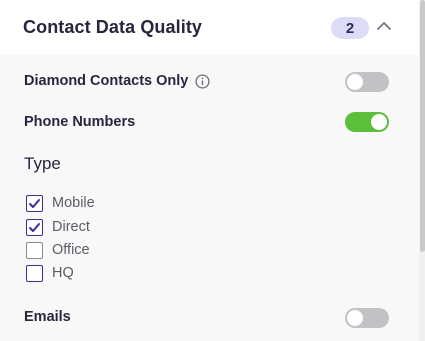  I want to click on scrollbar-thumb, so click(422, 126).